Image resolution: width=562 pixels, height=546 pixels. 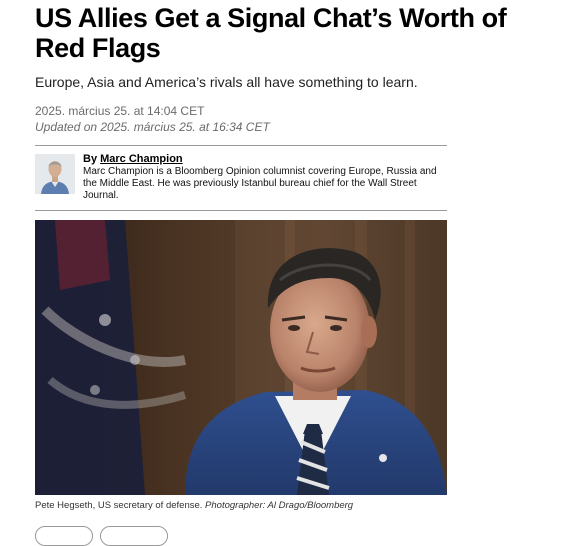 What do you see at coordinates (141, 159) in the screenshot?
I see `author-link: Marc Champion` at bounding box center [141, 159].